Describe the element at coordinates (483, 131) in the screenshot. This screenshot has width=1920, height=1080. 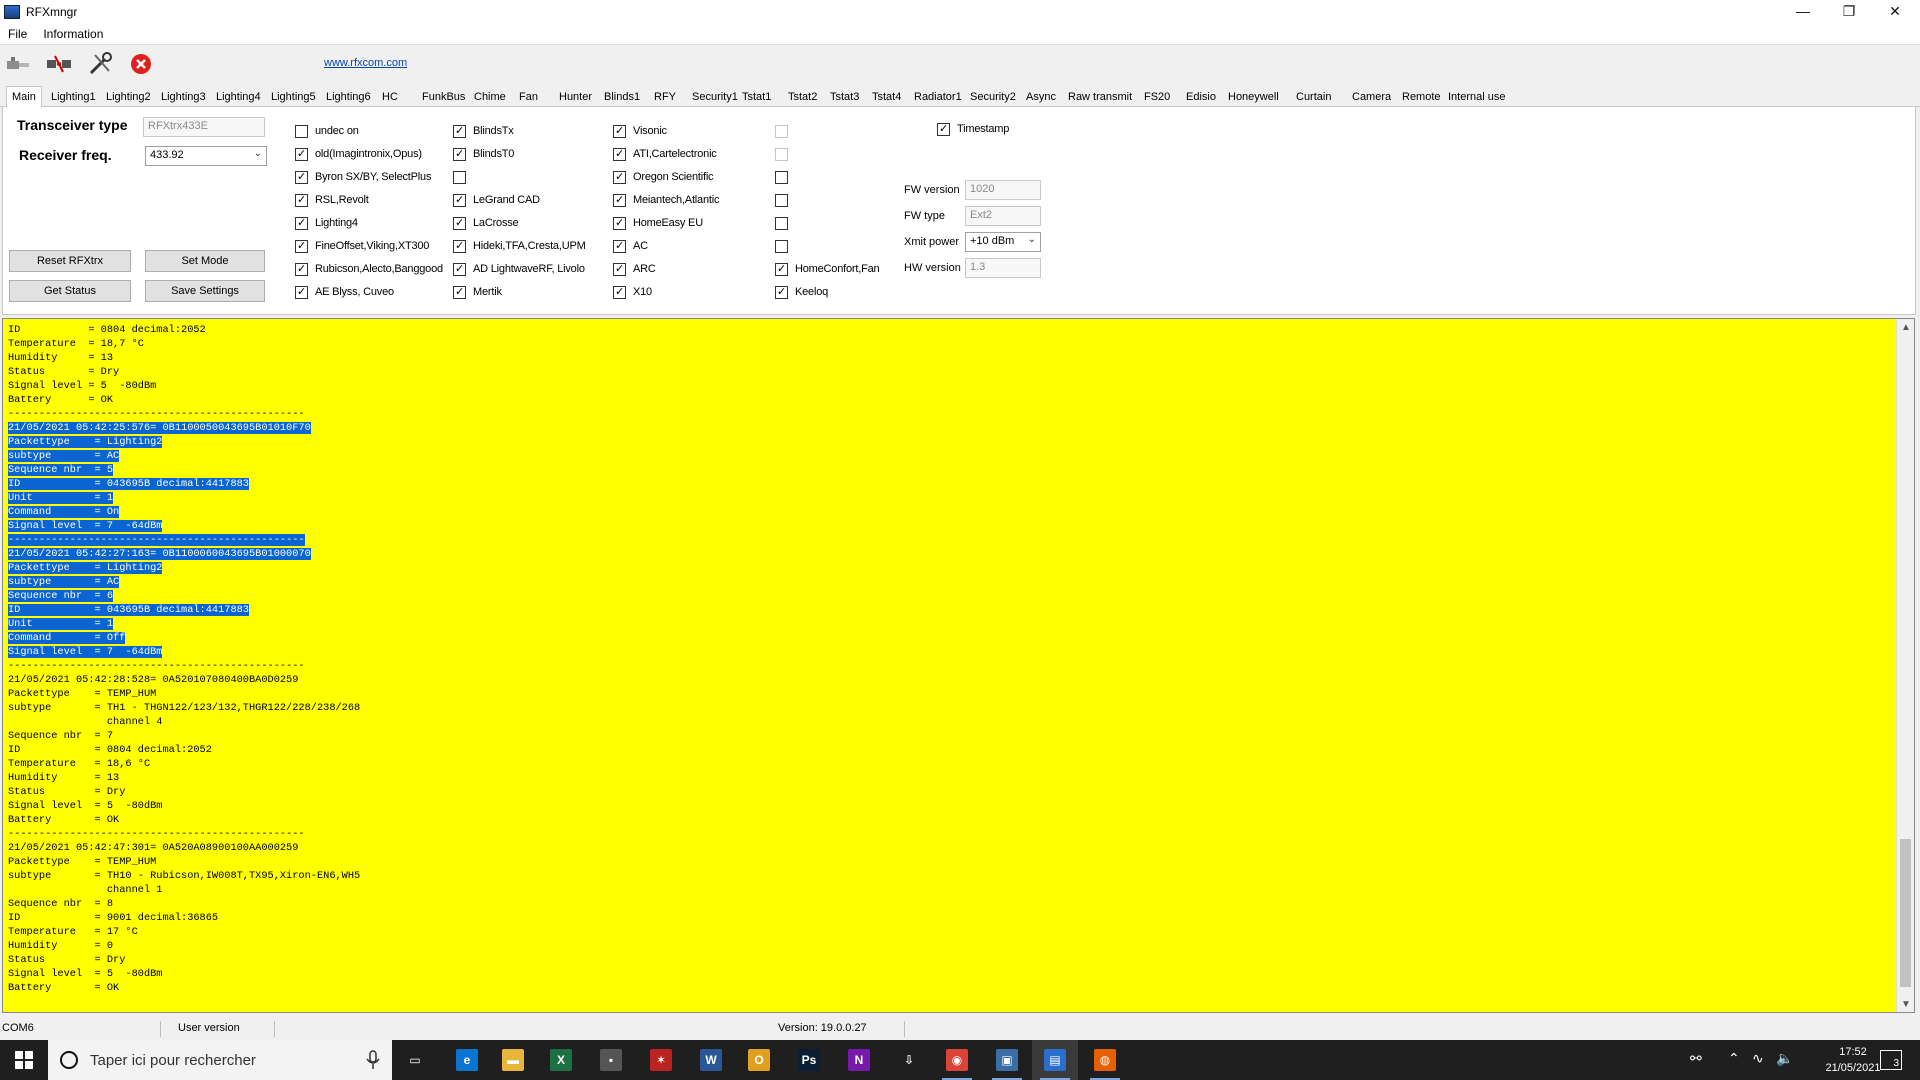
I see `checkbox-col2-0: ✓ BlindsTx` at that location.